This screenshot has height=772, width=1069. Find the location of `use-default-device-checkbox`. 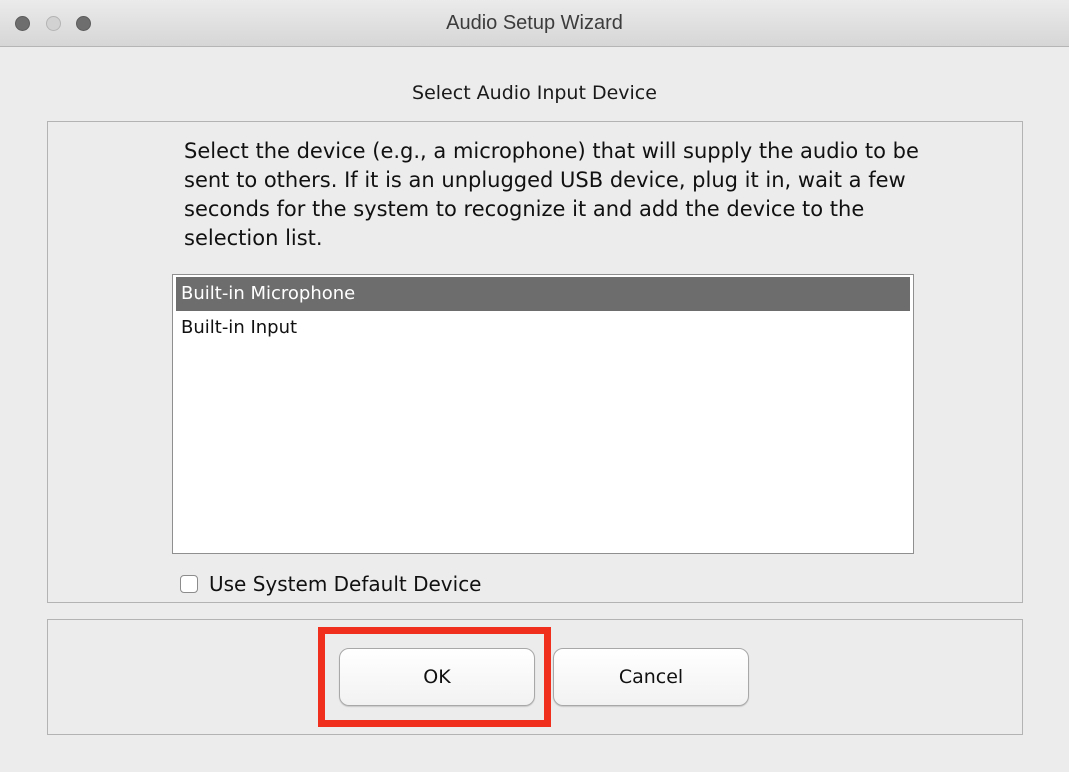

use-default-device-checkbox is located at coordinates (189, 584).